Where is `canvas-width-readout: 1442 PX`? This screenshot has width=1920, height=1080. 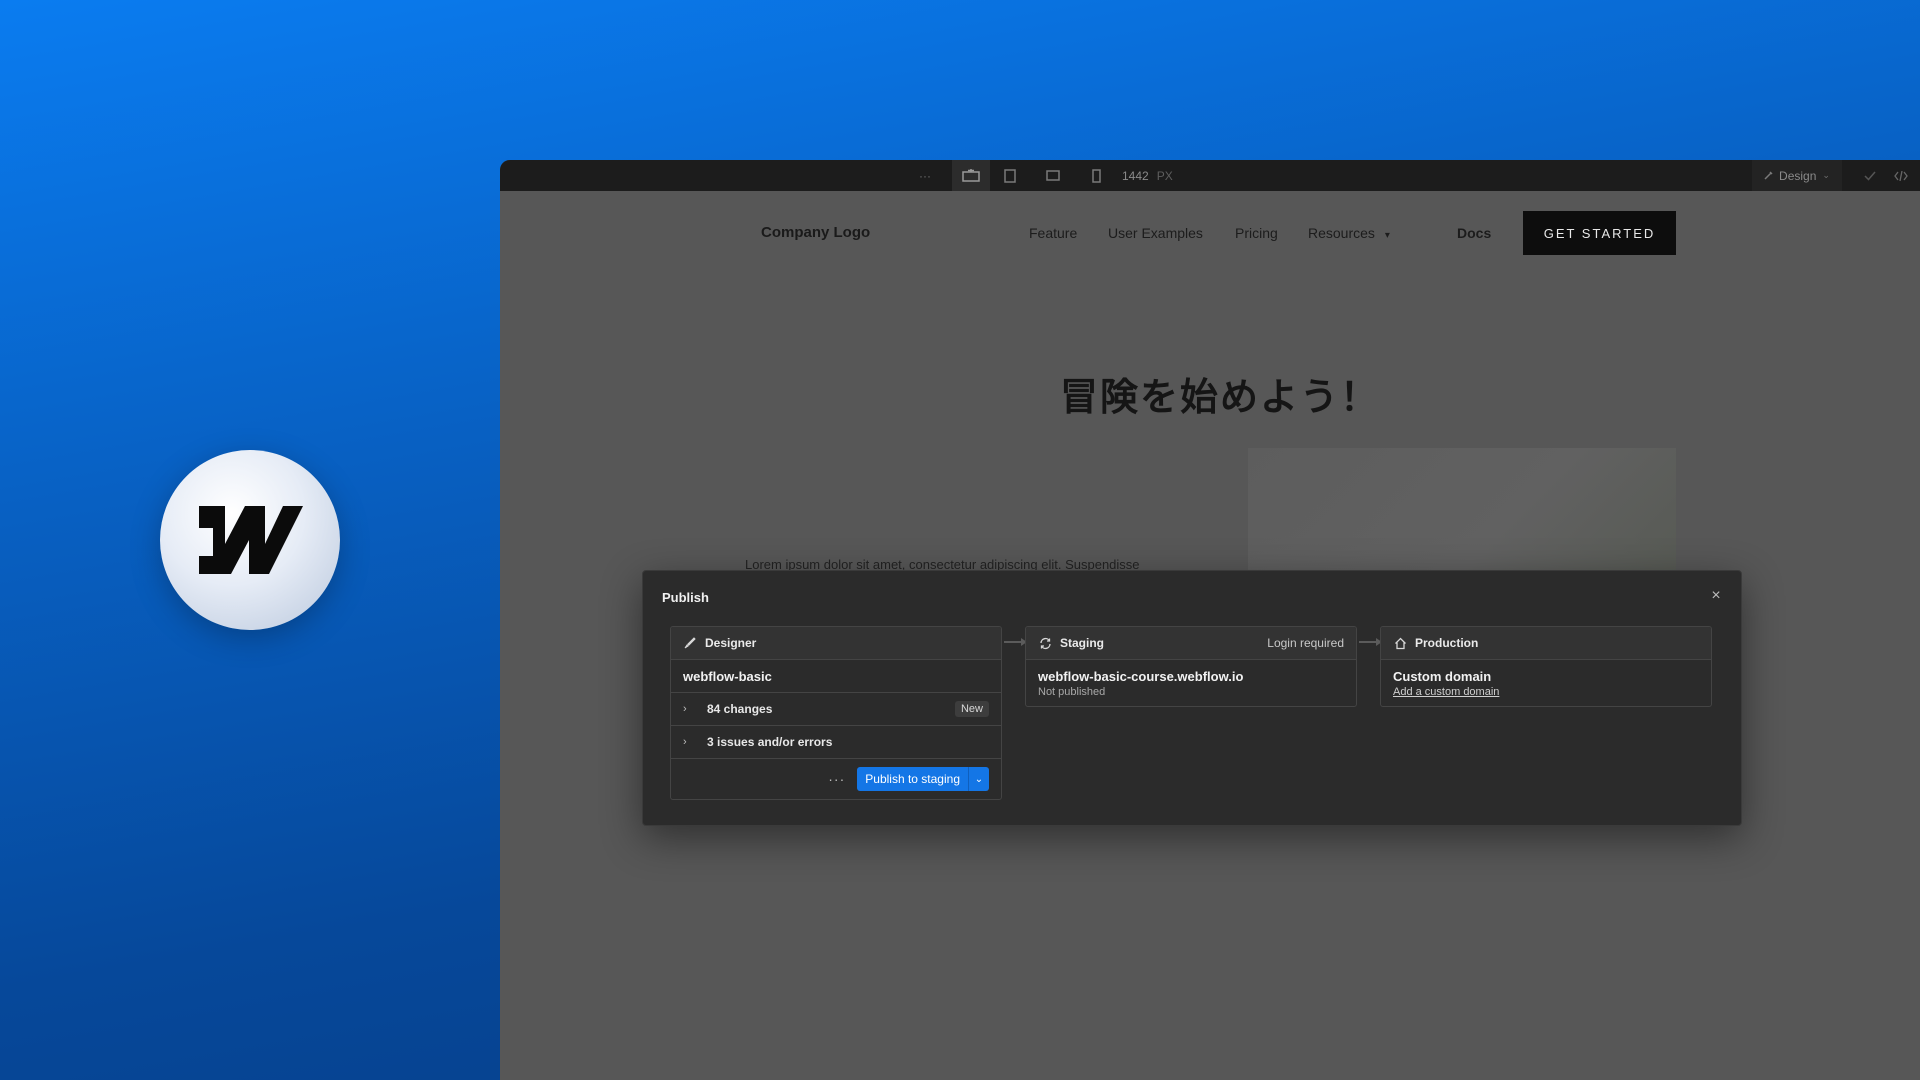 canvas-width-readout: 1442 PX is located at coordinates (1162, 175).